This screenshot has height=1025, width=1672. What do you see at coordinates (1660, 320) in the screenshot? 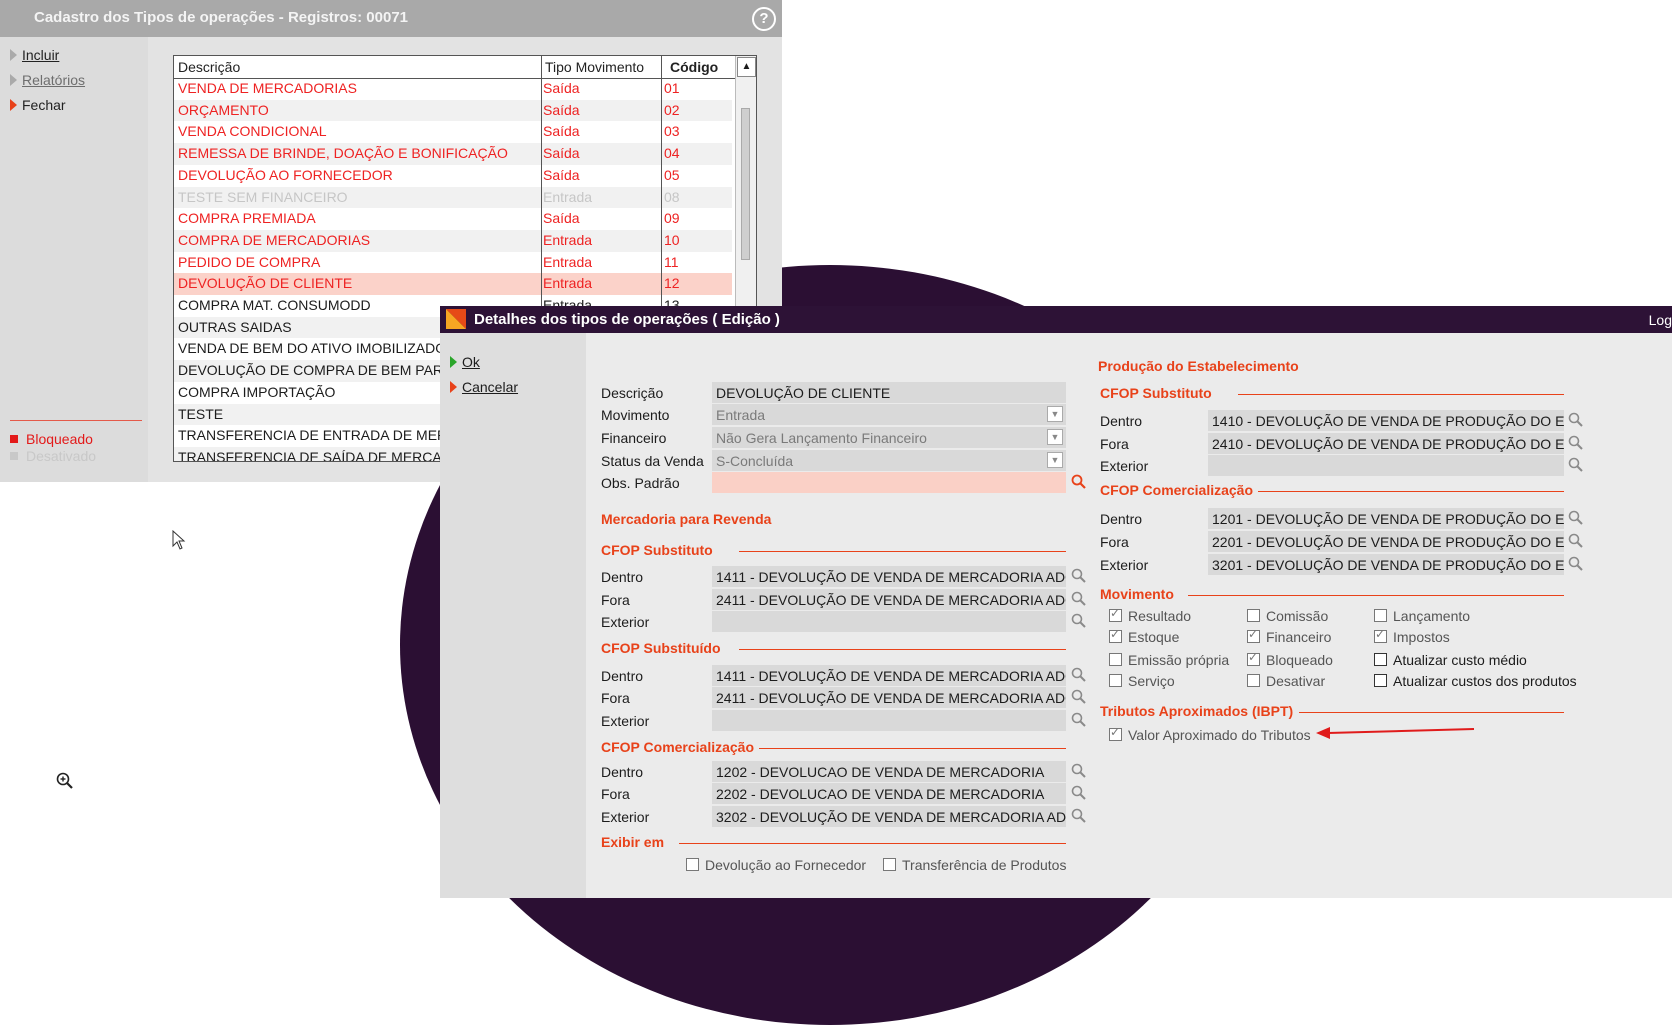
I see `log-link: Log` at bounding box center [1660, 320].